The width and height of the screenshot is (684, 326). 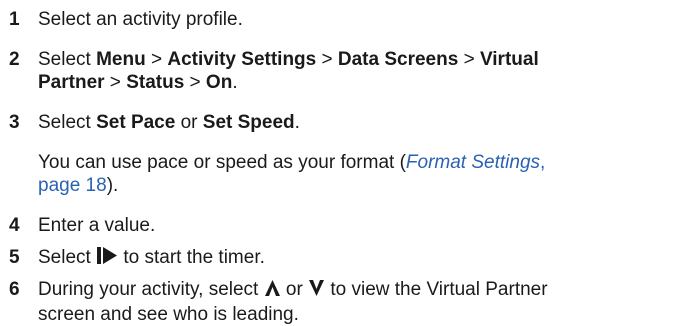 What do you see at coordinates (107, 258) in the screenshot?
I see `play-pause-icon` at bounding box center [107, 258].